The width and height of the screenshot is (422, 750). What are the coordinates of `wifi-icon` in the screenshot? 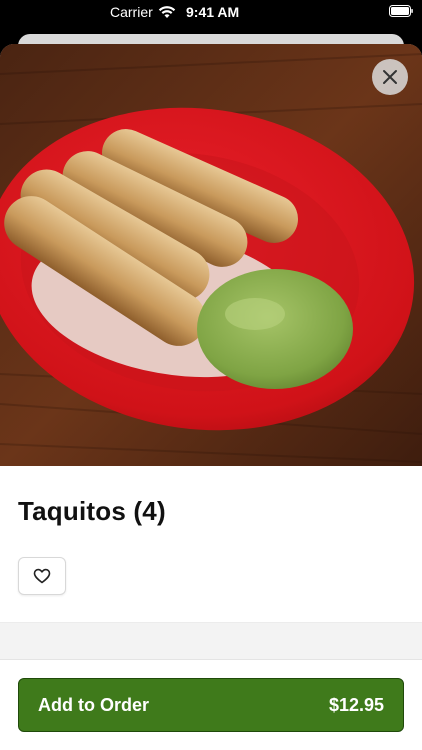 It's located at (167, 12).